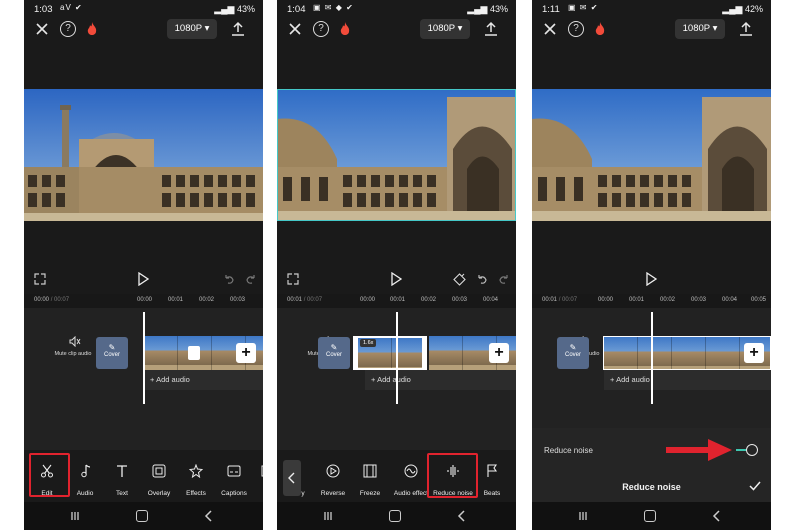 The height and width of the screenshot is (530, 800). What do you see at coordinates (196, 471) in the screenshot?
I see `effects-icon` at bounding box center [196, 471].